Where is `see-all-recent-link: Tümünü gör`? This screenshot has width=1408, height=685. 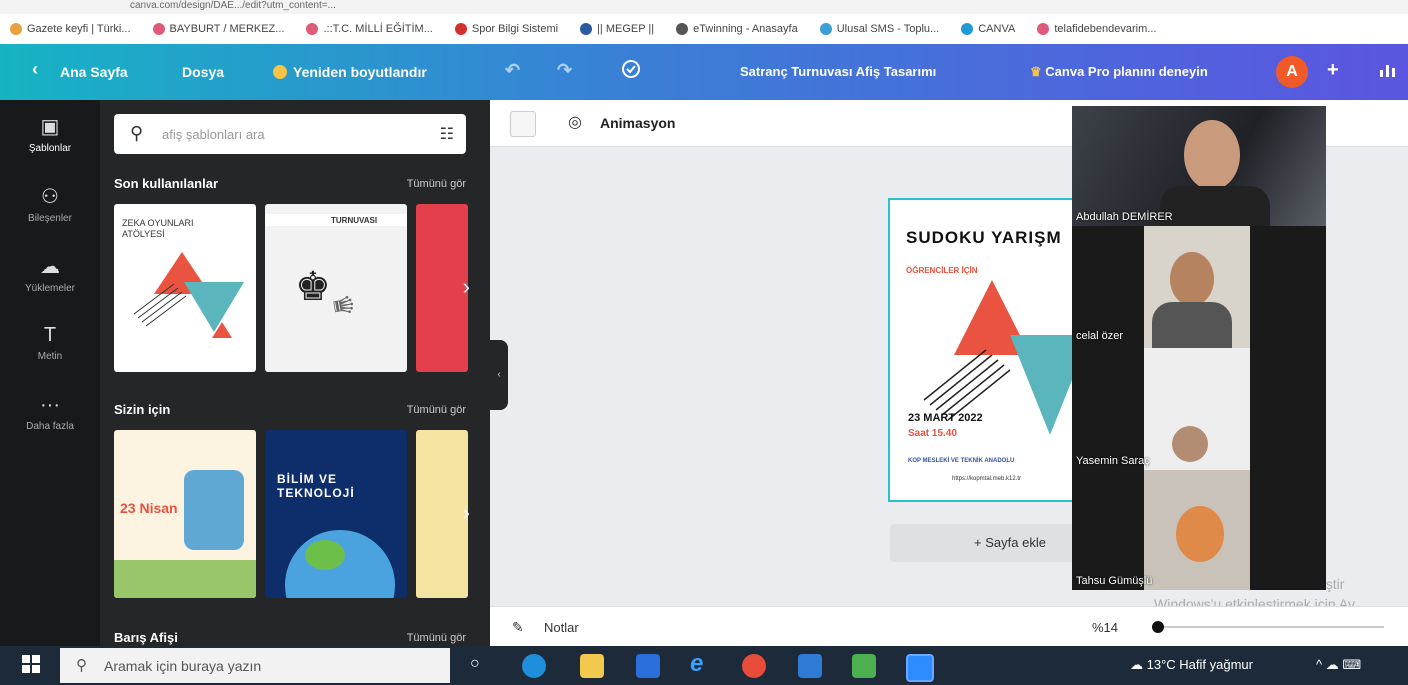 see-all-recent-link: Tümünü gör is located at coordinates (436, 184).